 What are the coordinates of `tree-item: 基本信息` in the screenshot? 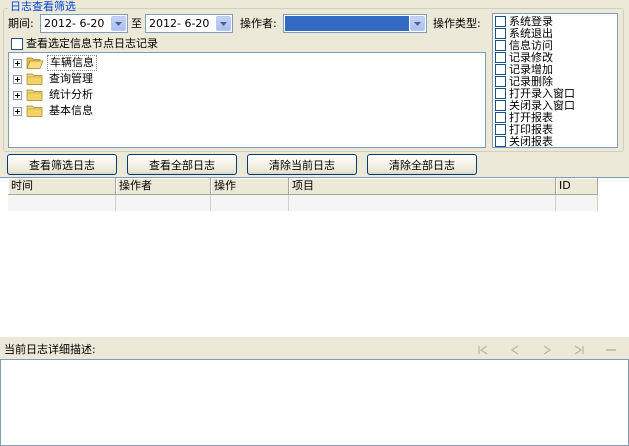 It's located at (54, 111).